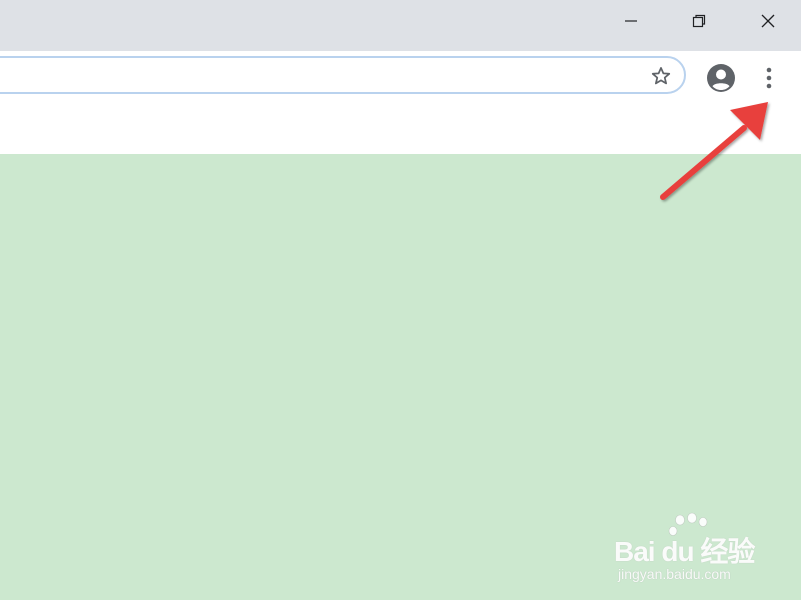 The width and height of the screenshot is (801, 600). I want to click on watermark-url: jingyan.baidu.com, so click(674, 574).